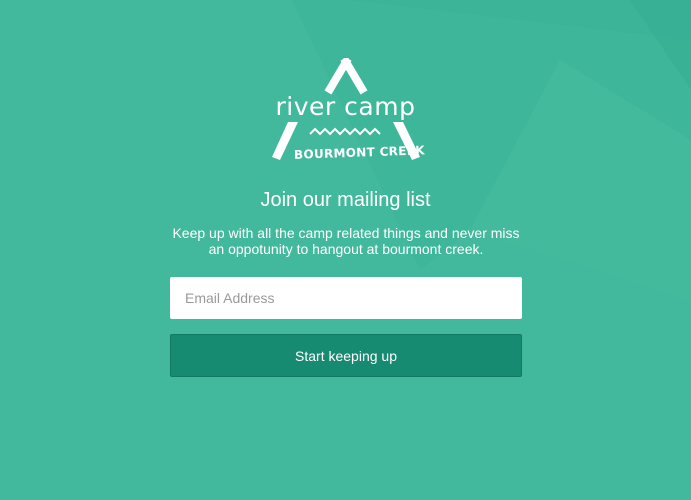 The width and height of the screenshot is (691, 500). What do you see at coordinates (346, 298) in the screenshot?
I see `email-field` at bounding box center [346, 298].